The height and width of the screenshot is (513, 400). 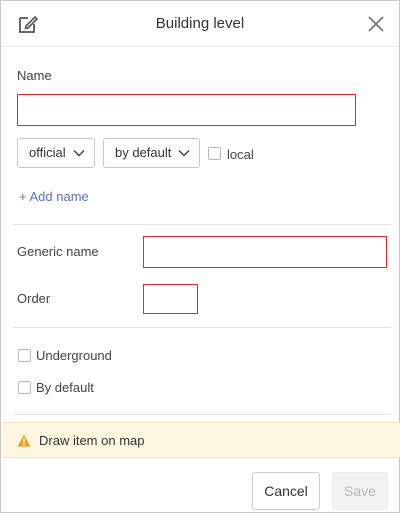 What do you see at coordinates (214, 153) in the screenshot?
I see `local-checkbox` at bounding box center [214, 153].